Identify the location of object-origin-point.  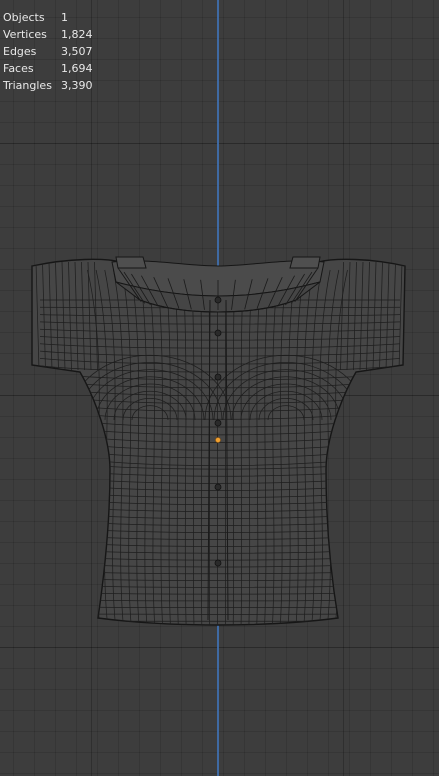
(218, 440).